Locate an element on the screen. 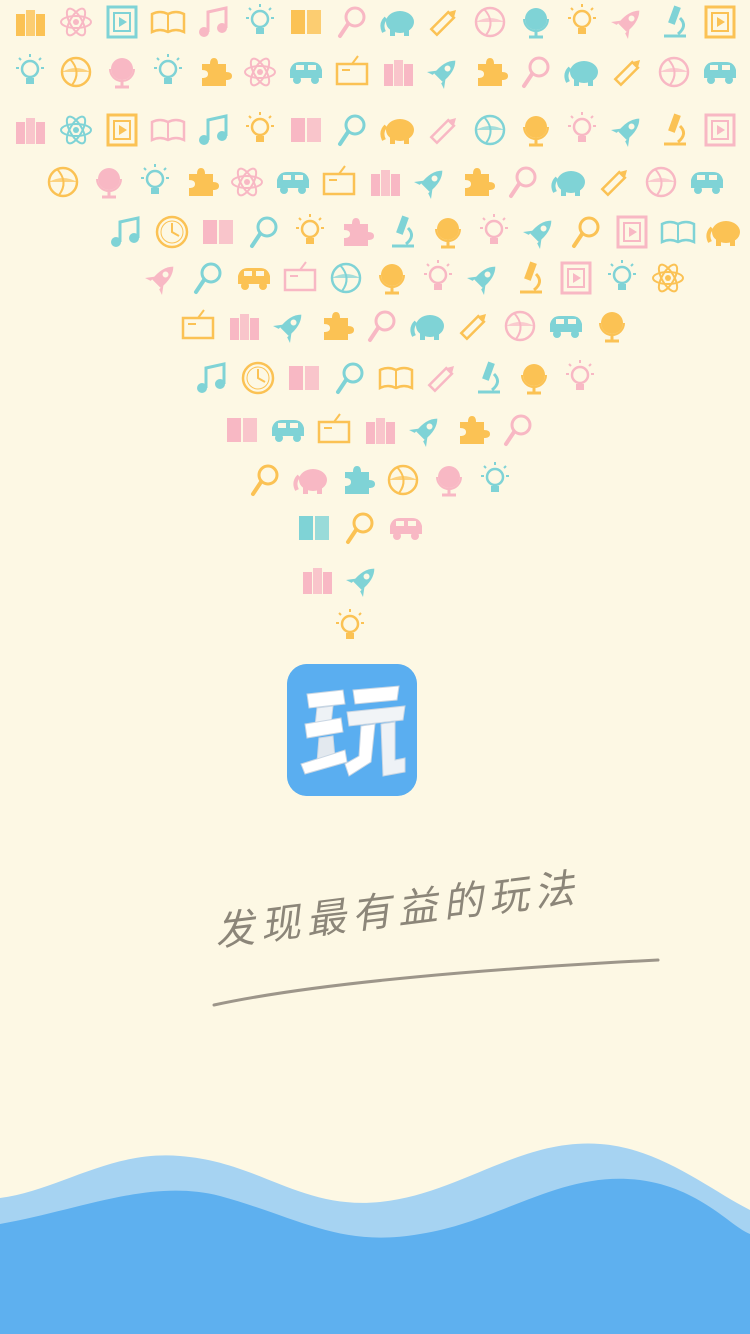 This screenshot has width=750, height=1334. tagline-underline is located at coordinates (436, 982).